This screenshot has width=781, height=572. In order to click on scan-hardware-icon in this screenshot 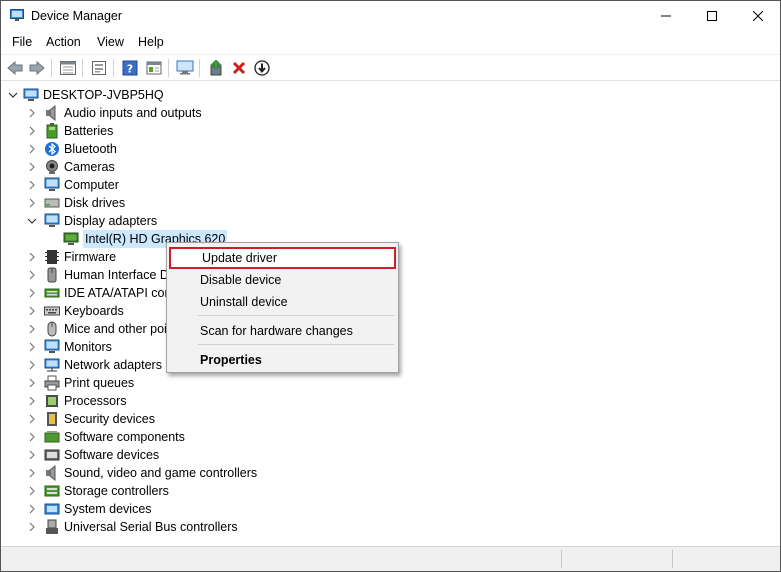, I will do `click(185, 67)`.